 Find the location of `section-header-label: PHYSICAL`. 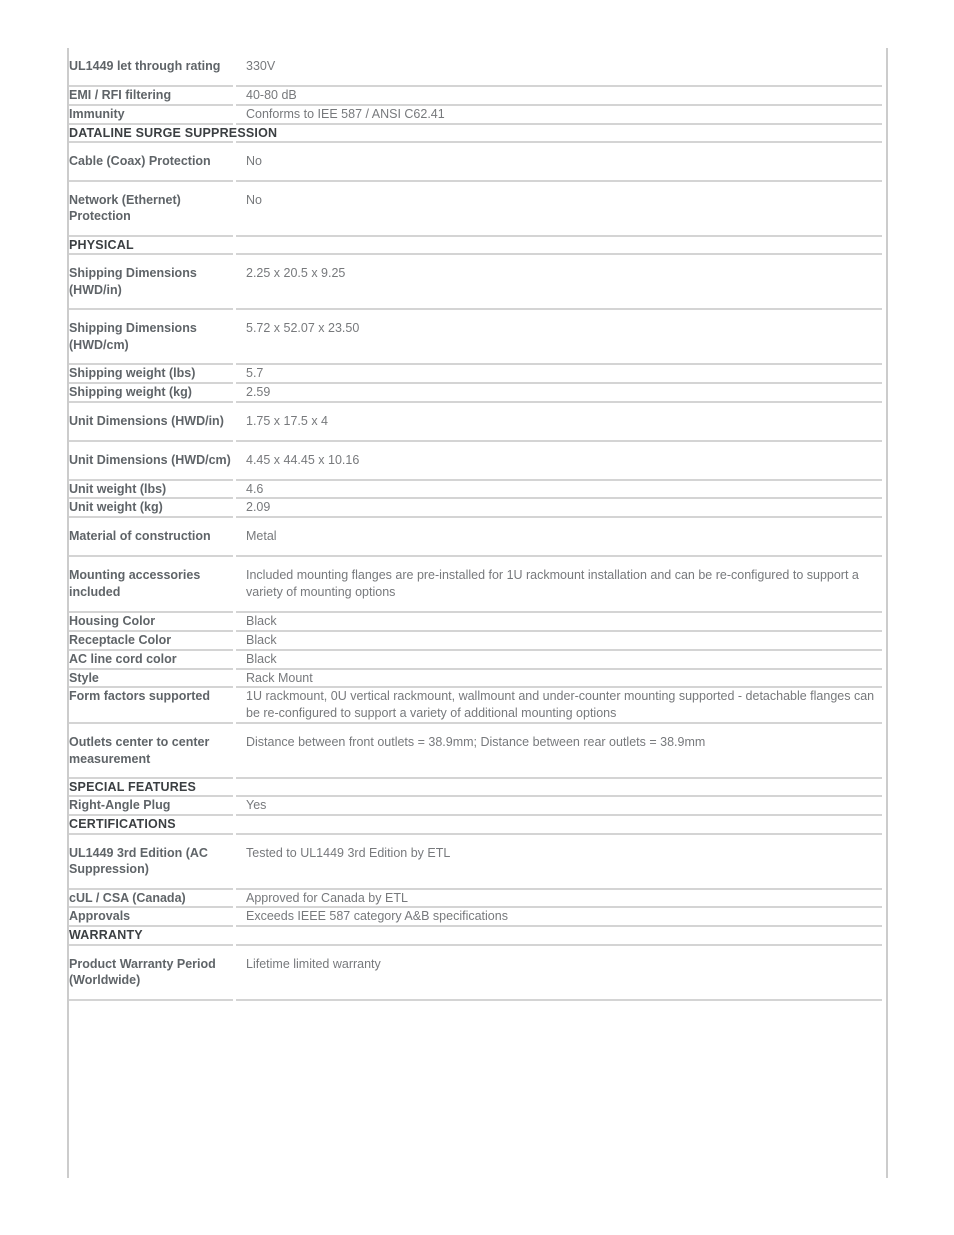

section-header-label: PHYSICAL is located at coordinates (475, 245).